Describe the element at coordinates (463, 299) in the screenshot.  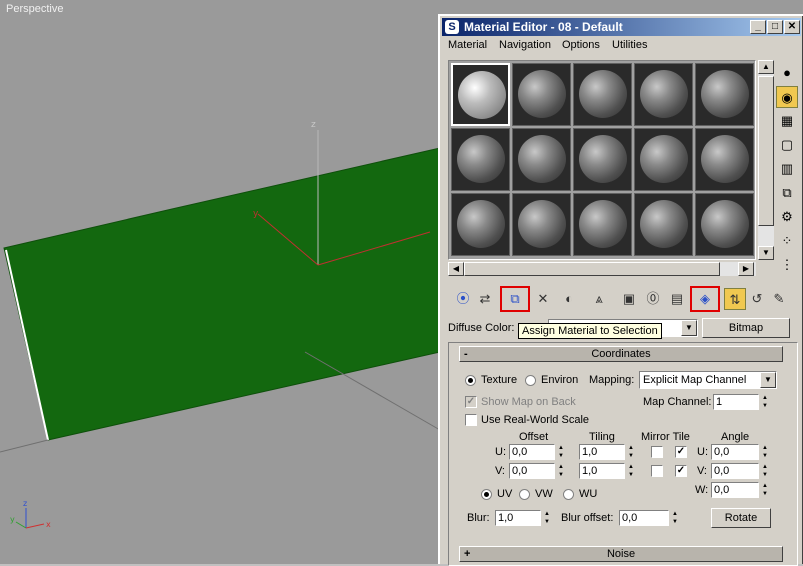
I see `get-material-icon: ⦿` at that location.